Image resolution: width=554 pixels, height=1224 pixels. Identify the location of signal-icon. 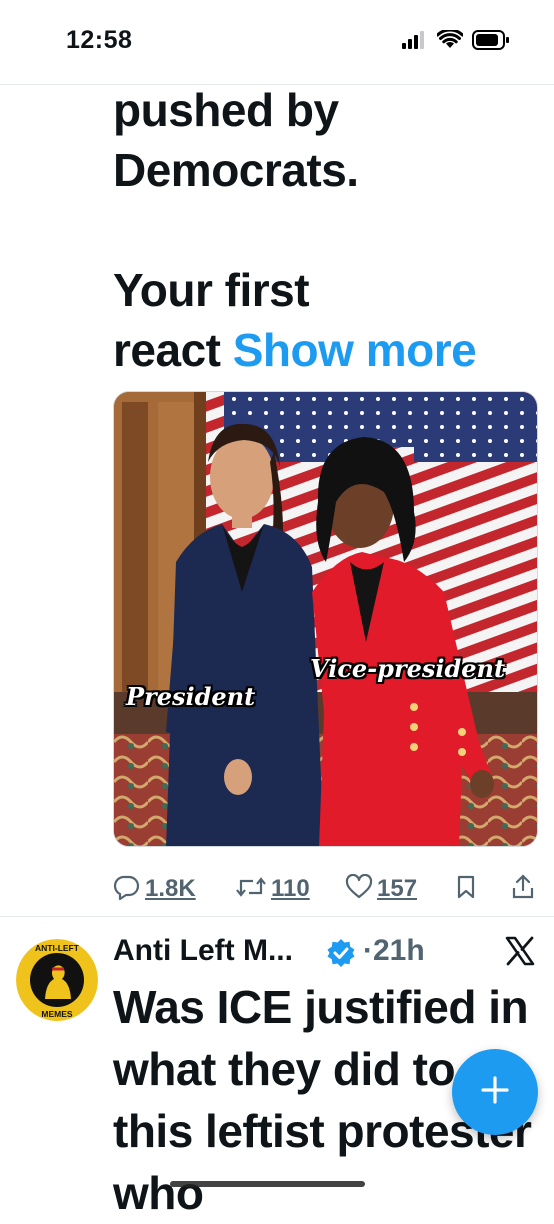
(415, 40).